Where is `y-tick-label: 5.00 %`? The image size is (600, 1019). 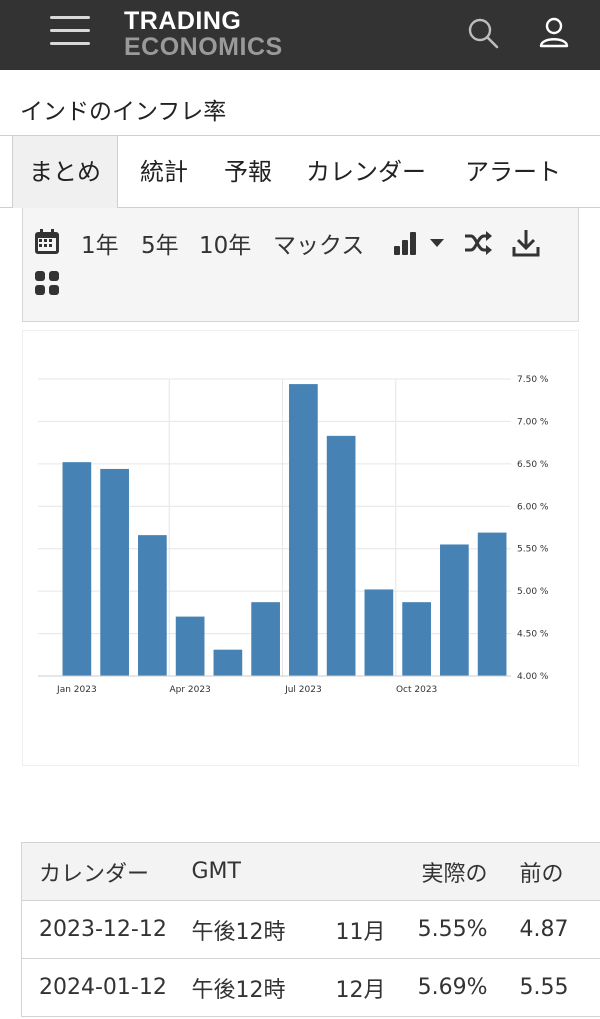
y-tick-label: 5.00 % is located at coordinates (533, 592).